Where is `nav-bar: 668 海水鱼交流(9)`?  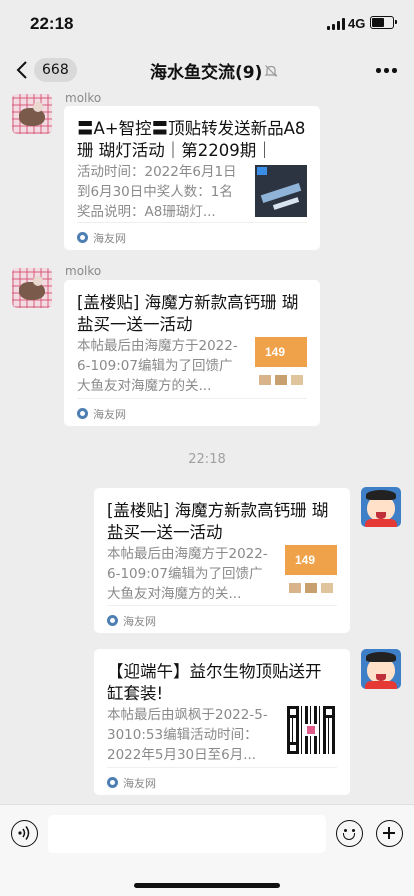
nav-bar: 668 海水鱼交流(9) is located at coordinates (207, 70).